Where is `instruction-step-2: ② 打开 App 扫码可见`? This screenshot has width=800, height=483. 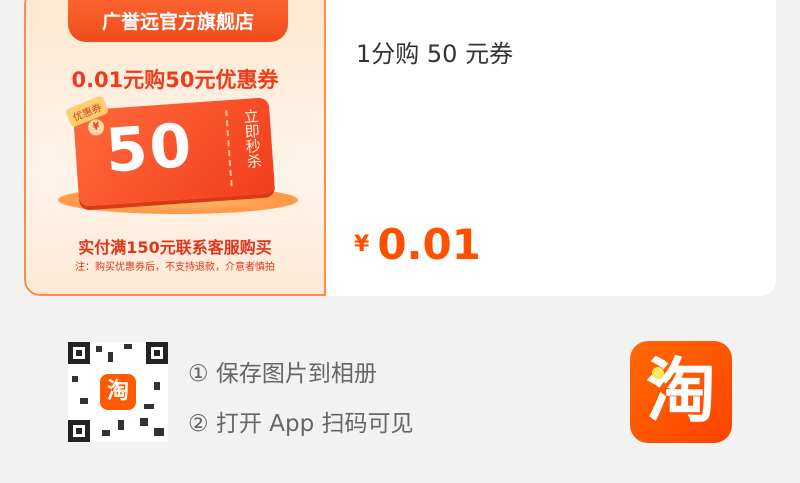
instruction-step-2: ② 打开 App 扫码可见 is located at coordinates (301, 424).